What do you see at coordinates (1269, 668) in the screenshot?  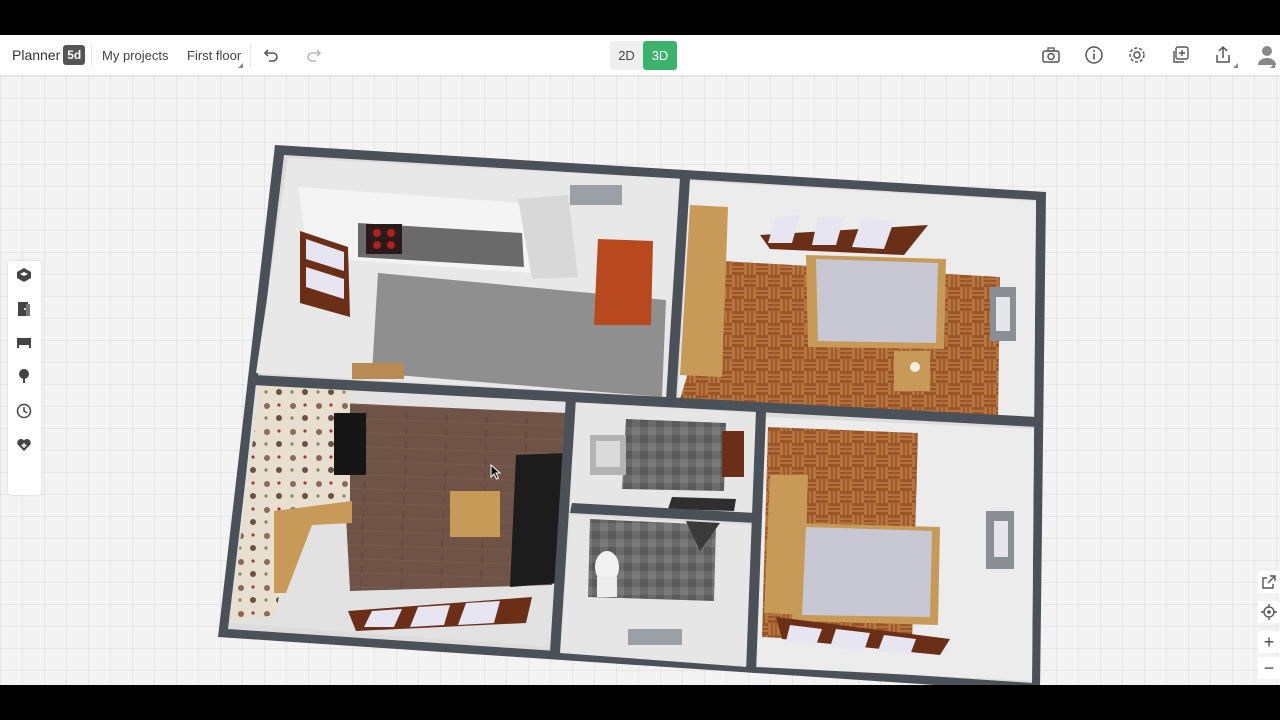 I see `zoom-out-button: −` at bounding box center [1269, 668].